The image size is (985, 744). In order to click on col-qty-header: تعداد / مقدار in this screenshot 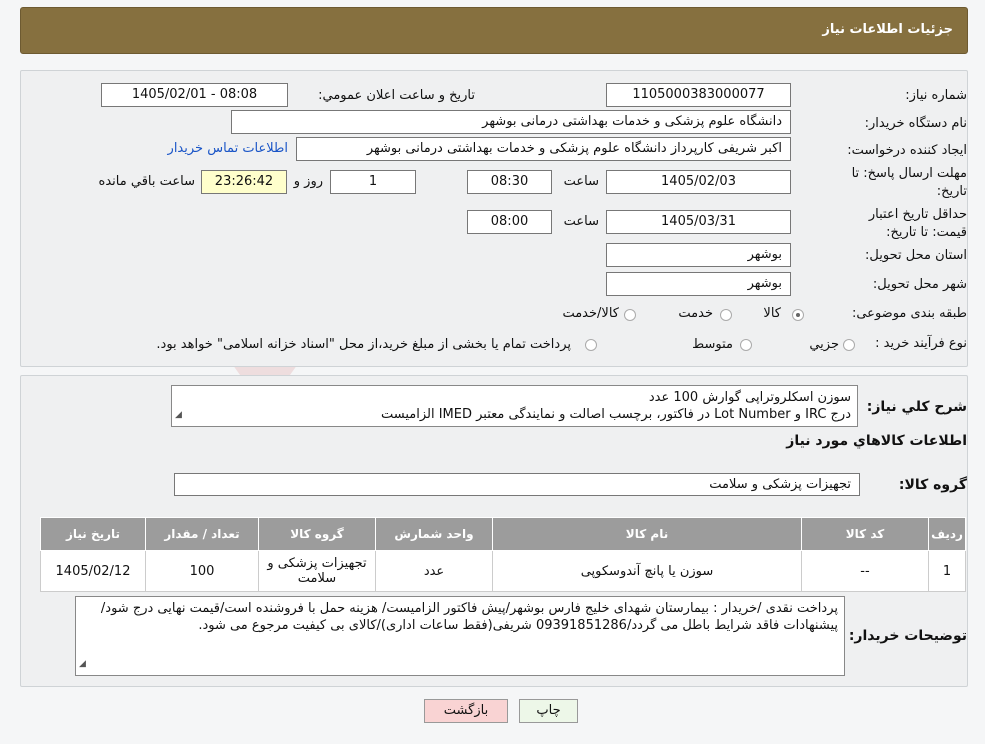, I will do `click(202, 534)`.